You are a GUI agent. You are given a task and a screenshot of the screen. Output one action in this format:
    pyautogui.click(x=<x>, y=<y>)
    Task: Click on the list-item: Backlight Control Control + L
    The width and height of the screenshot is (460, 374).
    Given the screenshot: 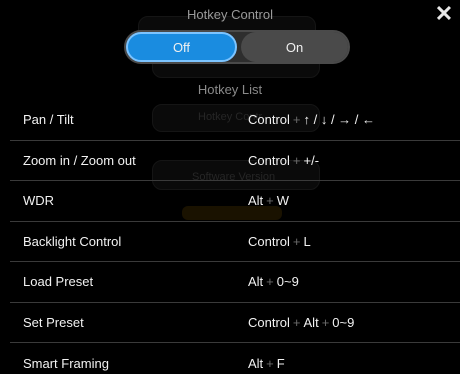 What is the action you would take?
    pyautogui.click(x=235, y=242)
    